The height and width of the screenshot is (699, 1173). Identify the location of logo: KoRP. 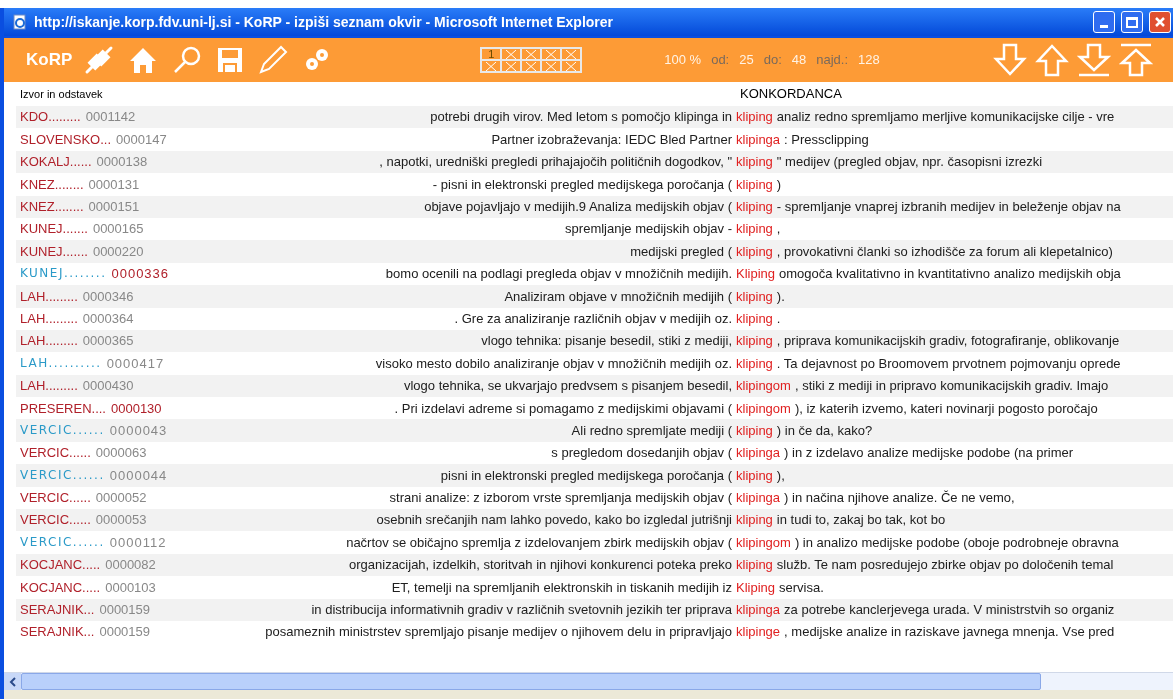
(49, 60).